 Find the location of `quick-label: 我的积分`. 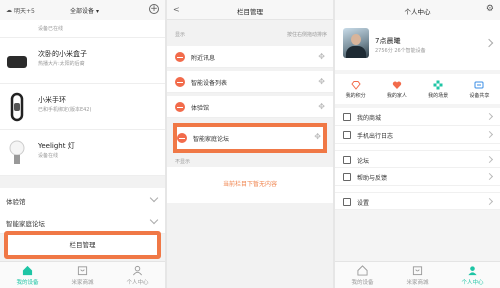

quick-label: 我的积分 is located at coordinates (355, 95).